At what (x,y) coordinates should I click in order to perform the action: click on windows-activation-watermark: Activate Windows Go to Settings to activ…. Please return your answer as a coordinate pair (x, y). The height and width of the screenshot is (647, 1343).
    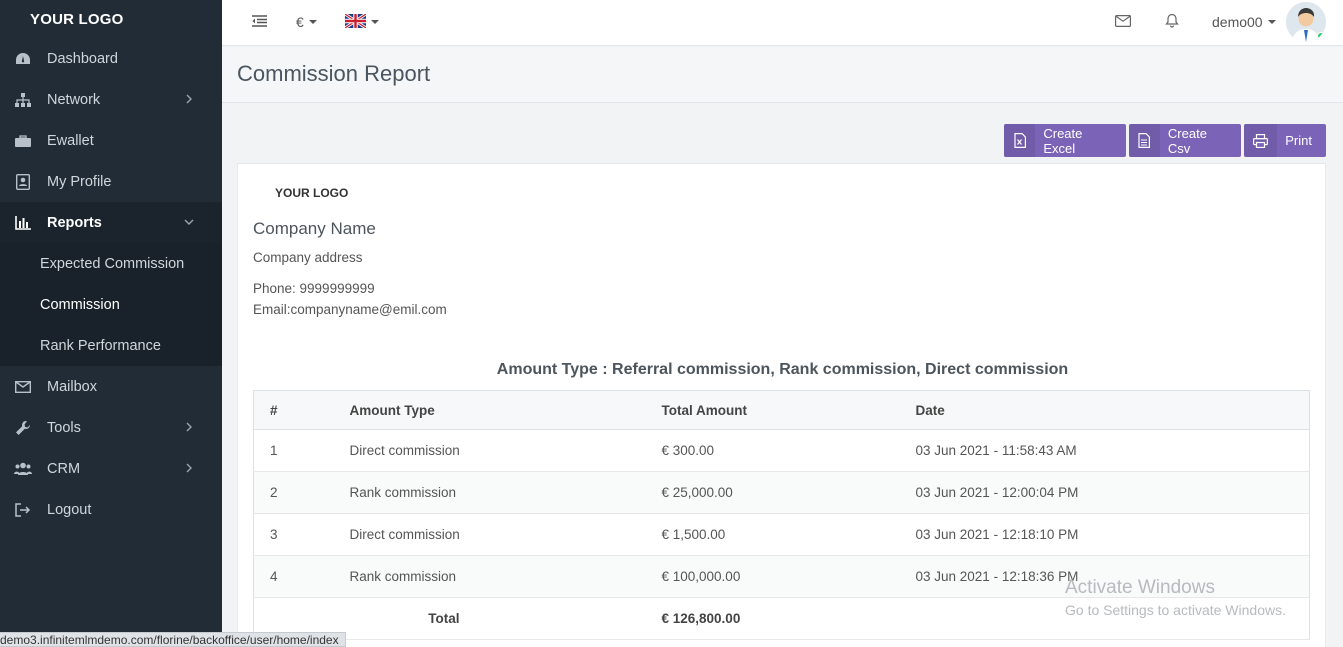
    Looking at the image, I should click on (1175, 597).